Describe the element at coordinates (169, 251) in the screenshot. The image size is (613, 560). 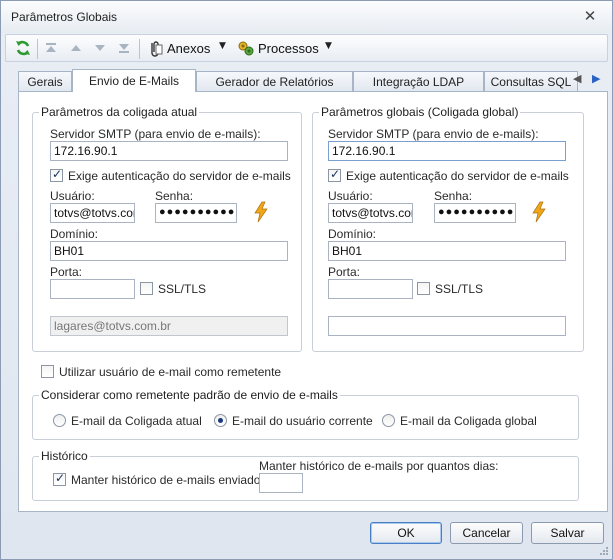
I see `current-domain-input: BH01` at that location.